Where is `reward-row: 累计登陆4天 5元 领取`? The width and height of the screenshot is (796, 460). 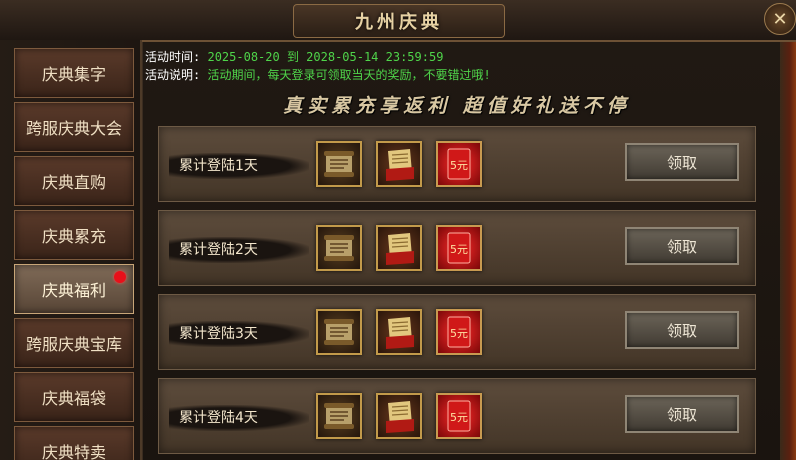
reward-row: 累计登陆4天 5元 领取 is located at coordinates (457, 416).